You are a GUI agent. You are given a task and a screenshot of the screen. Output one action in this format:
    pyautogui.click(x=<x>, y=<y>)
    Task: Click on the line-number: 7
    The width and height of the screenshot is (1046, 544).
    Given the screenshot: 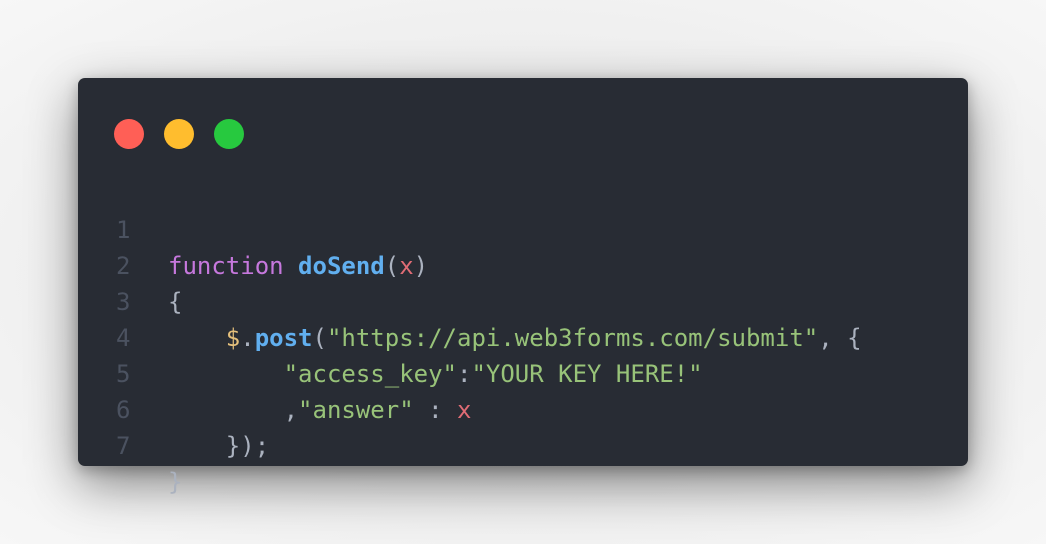 What is the action you would take?
    pyautogui.click(x=123, y=446)
    